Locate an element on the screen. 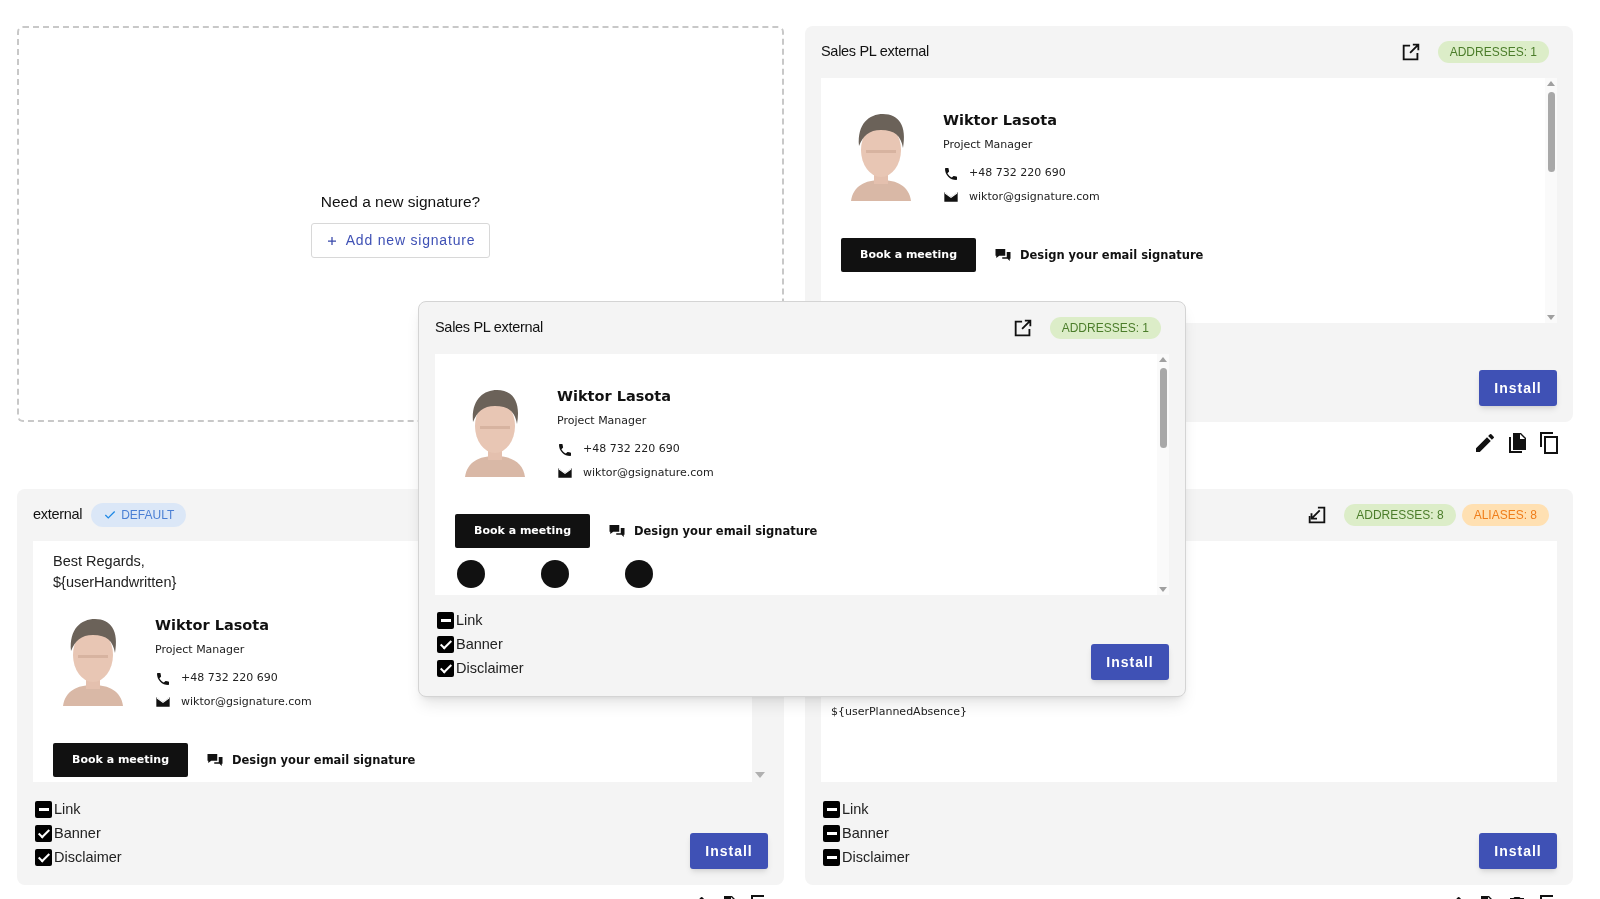  count-badge: ALIASES: 8 is located at coordinates (1505, 515).